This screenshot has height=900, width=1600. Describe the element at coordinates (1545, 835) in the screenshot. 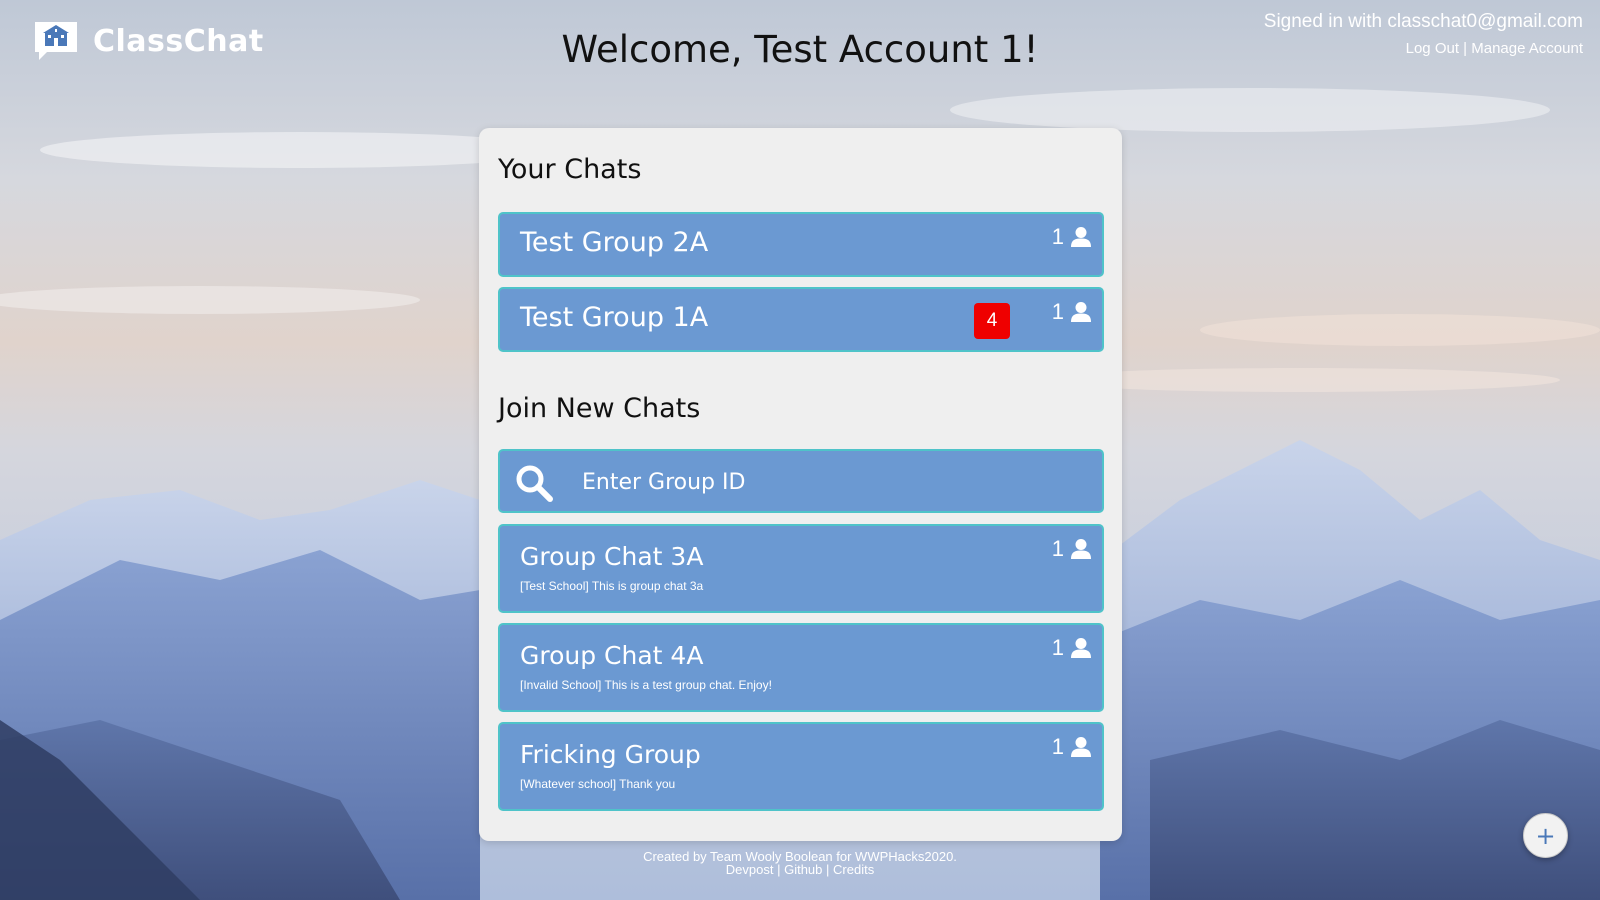

I see `add-chat-button: +` at that location.